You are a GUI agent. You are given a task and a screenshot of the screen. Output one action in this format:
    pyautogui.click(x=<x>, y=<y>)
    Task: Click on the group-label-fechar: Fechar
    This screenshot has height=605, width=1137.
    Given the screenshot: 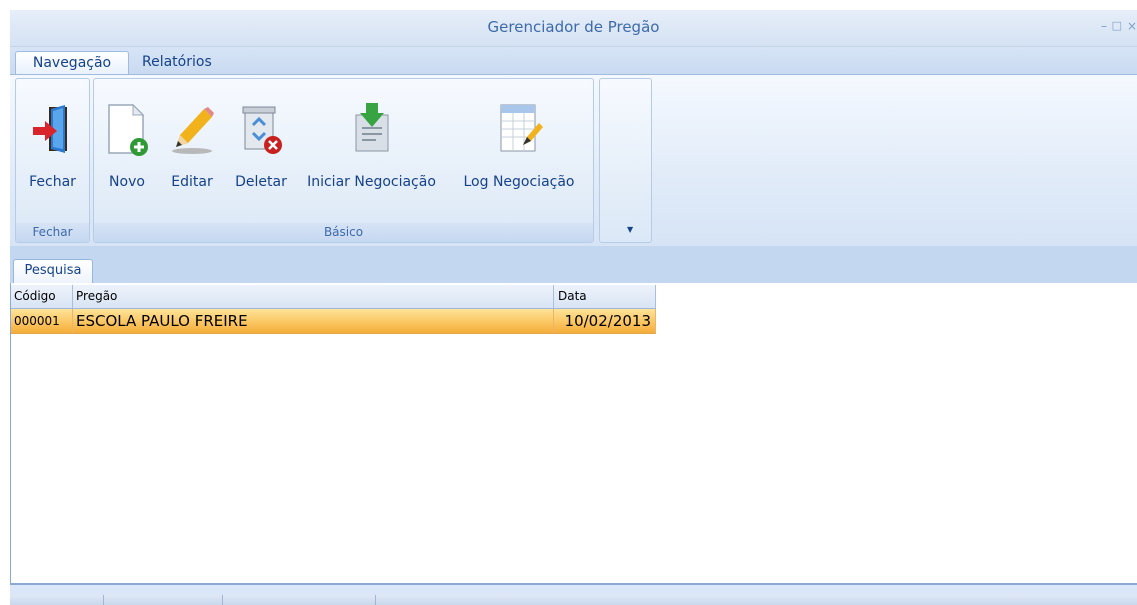 What is the action you would take?
    pyautogui.click(x=52, y=232)
    